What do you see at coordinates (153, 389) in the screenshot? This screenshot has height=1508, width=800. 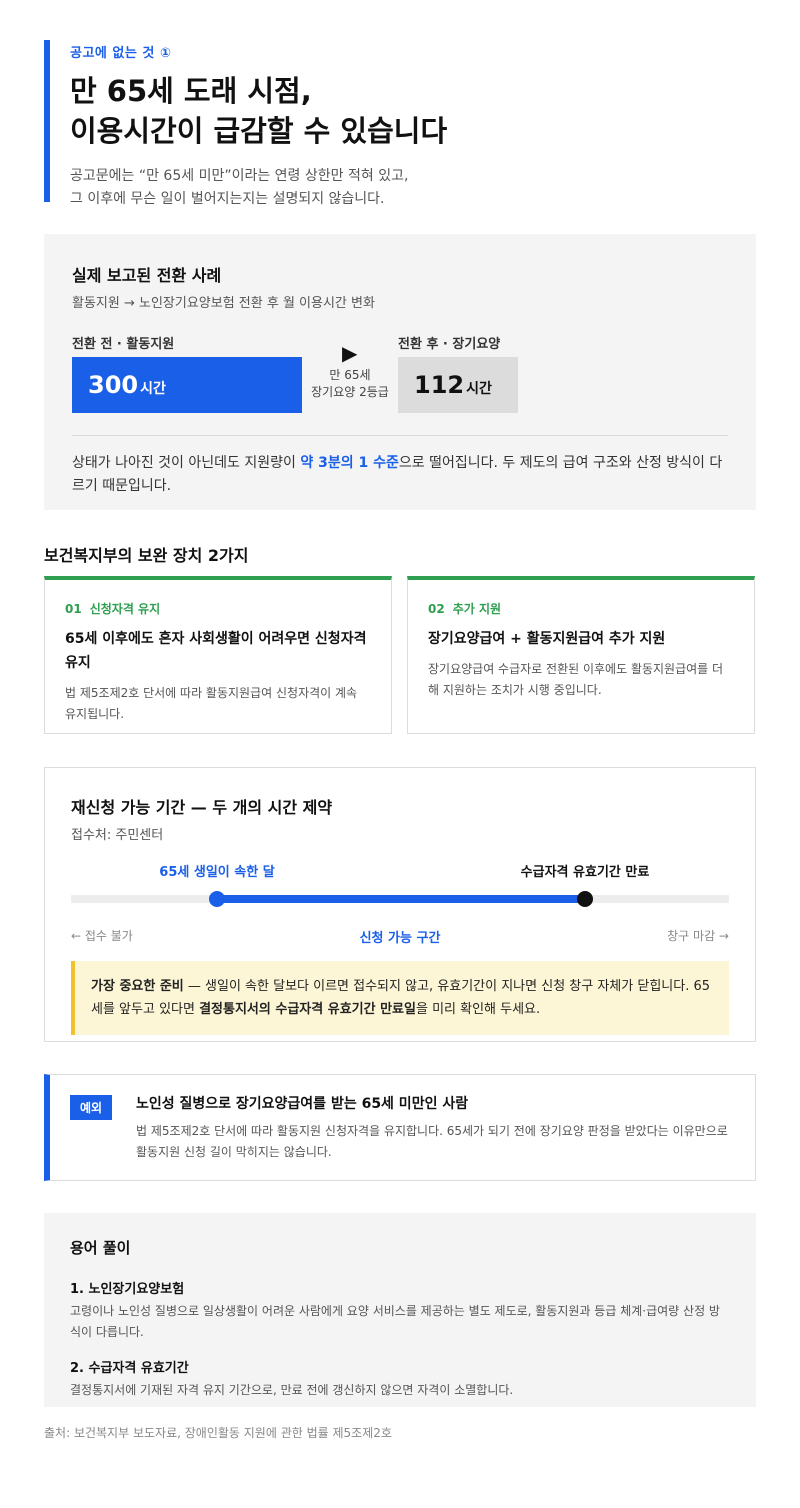 I see `before-unit: 시간` at bounding box center [153, 389].